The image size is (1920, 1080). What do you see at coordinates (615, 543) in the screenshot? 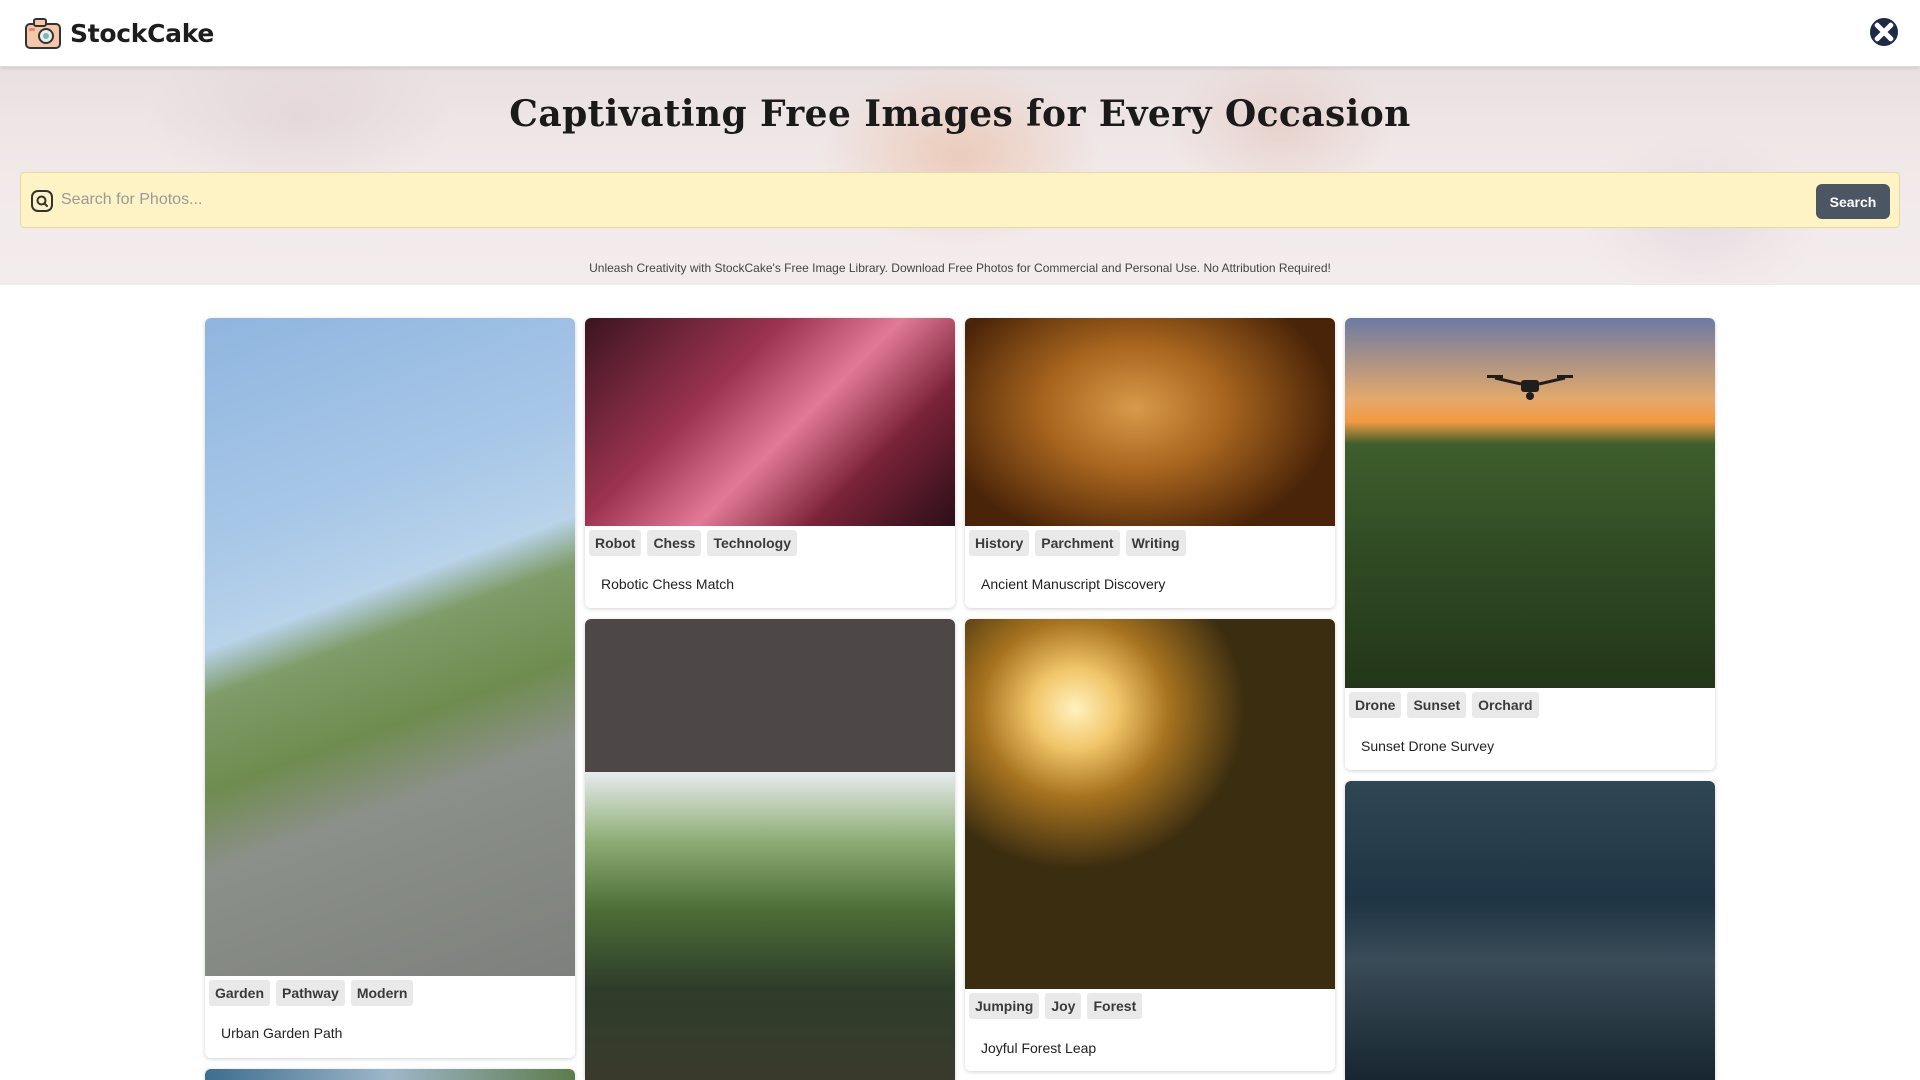
I see `tag: Robot` at bounding box center [615, 543].